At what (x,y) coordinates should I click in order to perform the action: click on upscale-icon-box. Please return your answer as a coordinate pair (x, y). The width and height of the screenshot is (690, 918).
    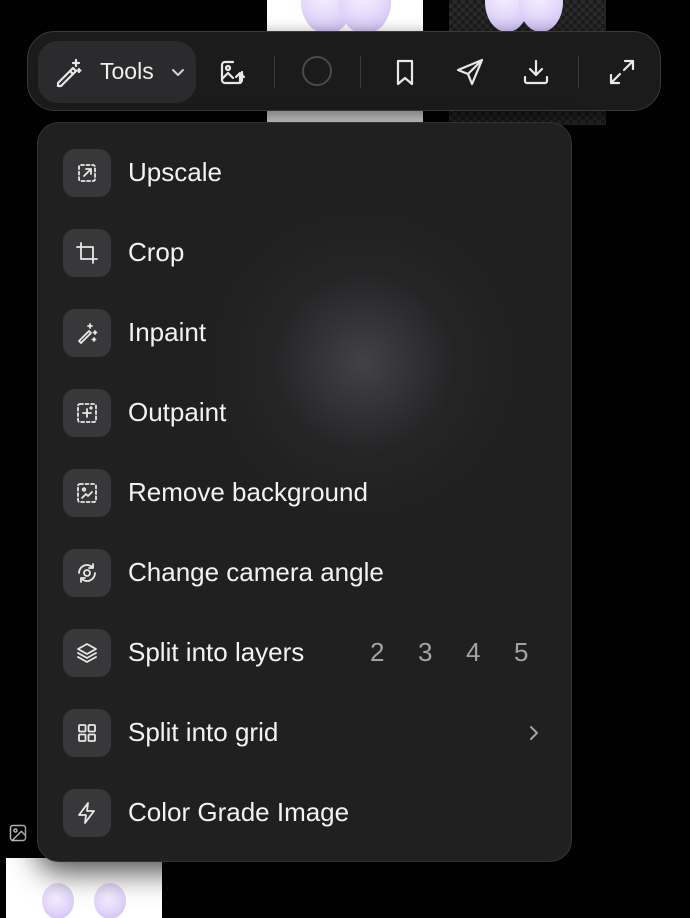
    Looking at the image, I should click on (87, 173).